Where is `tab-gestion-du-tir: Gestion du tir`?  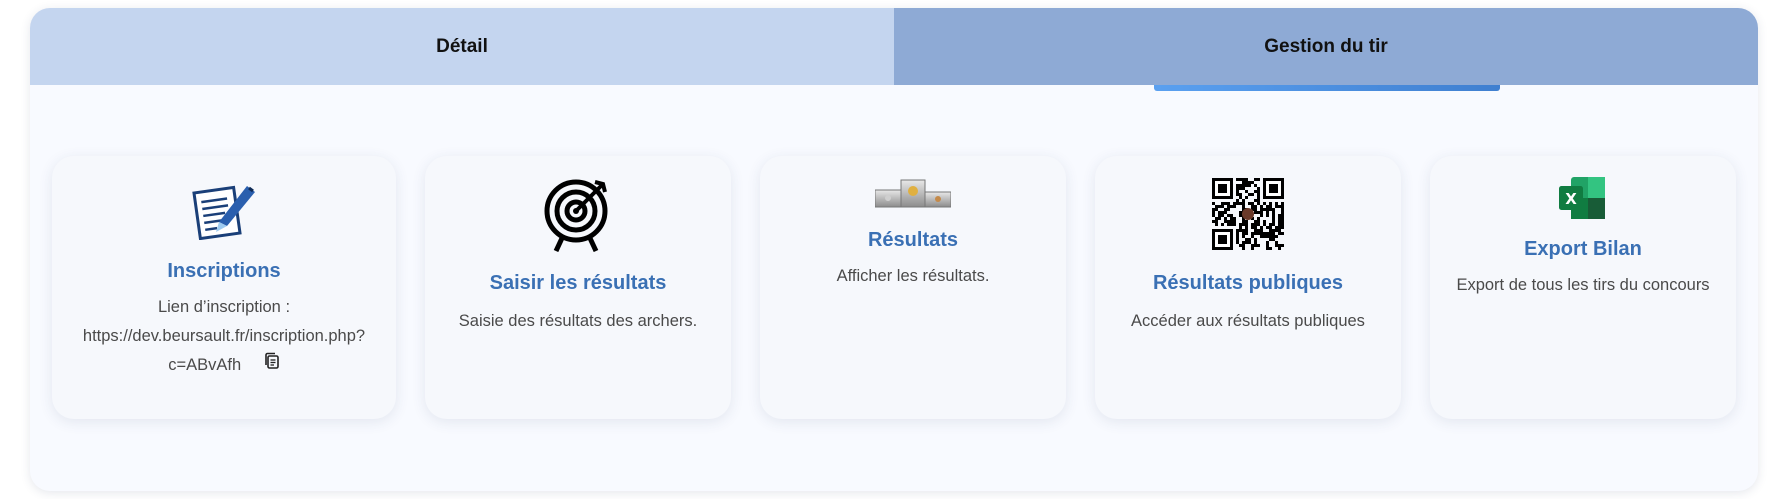 tab-gestion-du-tir: Gestion du tir is located at coordinates (1326, 46).